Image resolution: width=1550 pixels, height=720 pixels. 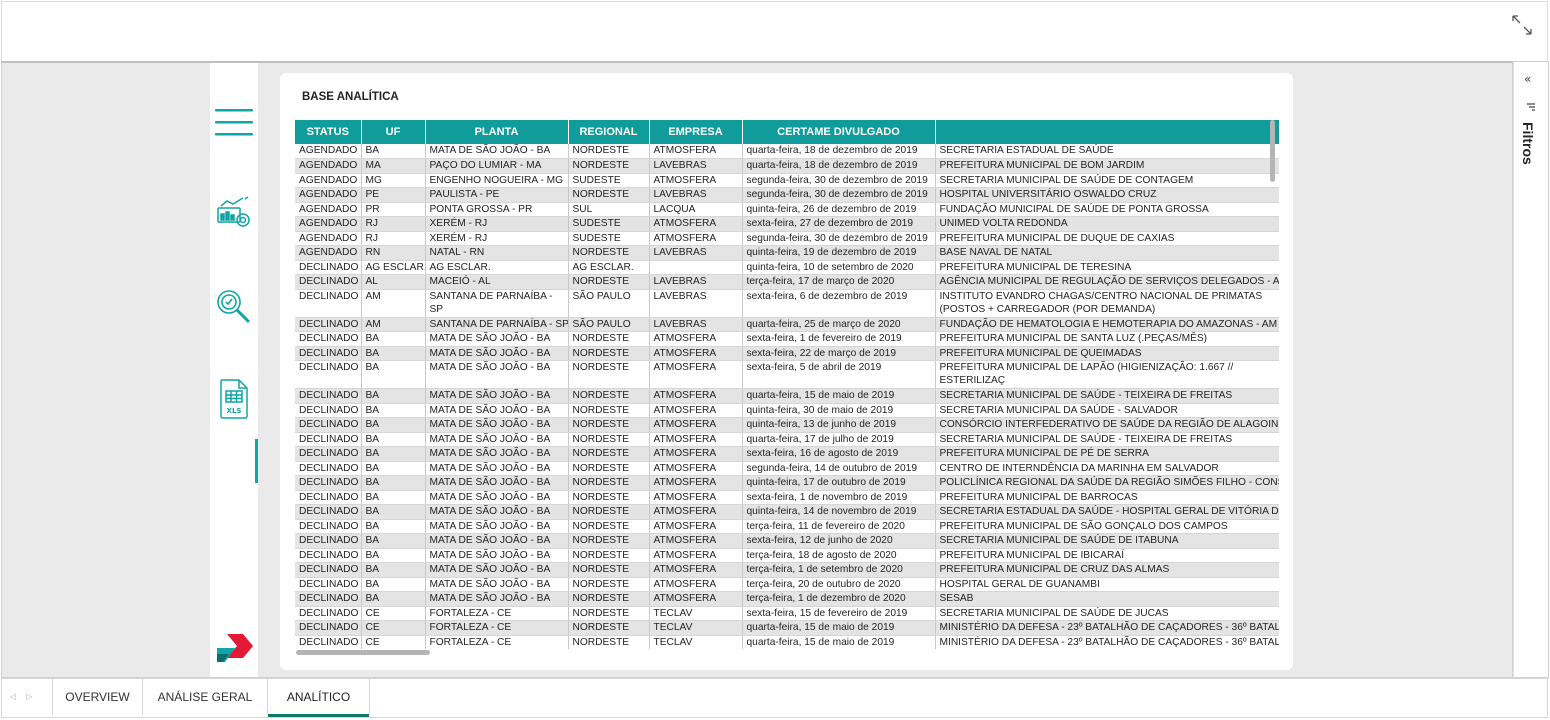 I want to click on cell-planta: FORTALEZA - CE, so click(x=497, y=642).